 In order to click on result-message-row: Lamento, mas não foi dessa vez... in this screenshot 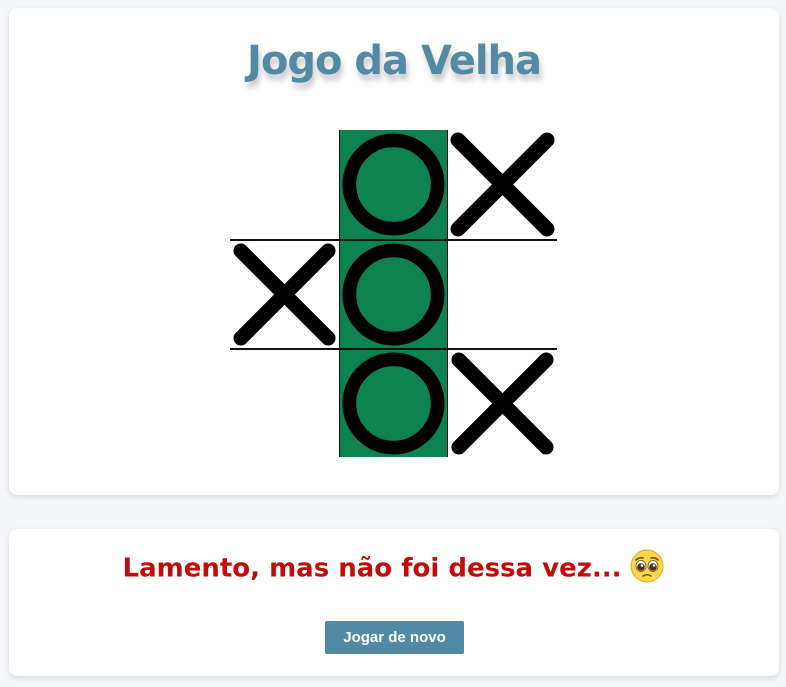, I will do `click(394, 567)`.